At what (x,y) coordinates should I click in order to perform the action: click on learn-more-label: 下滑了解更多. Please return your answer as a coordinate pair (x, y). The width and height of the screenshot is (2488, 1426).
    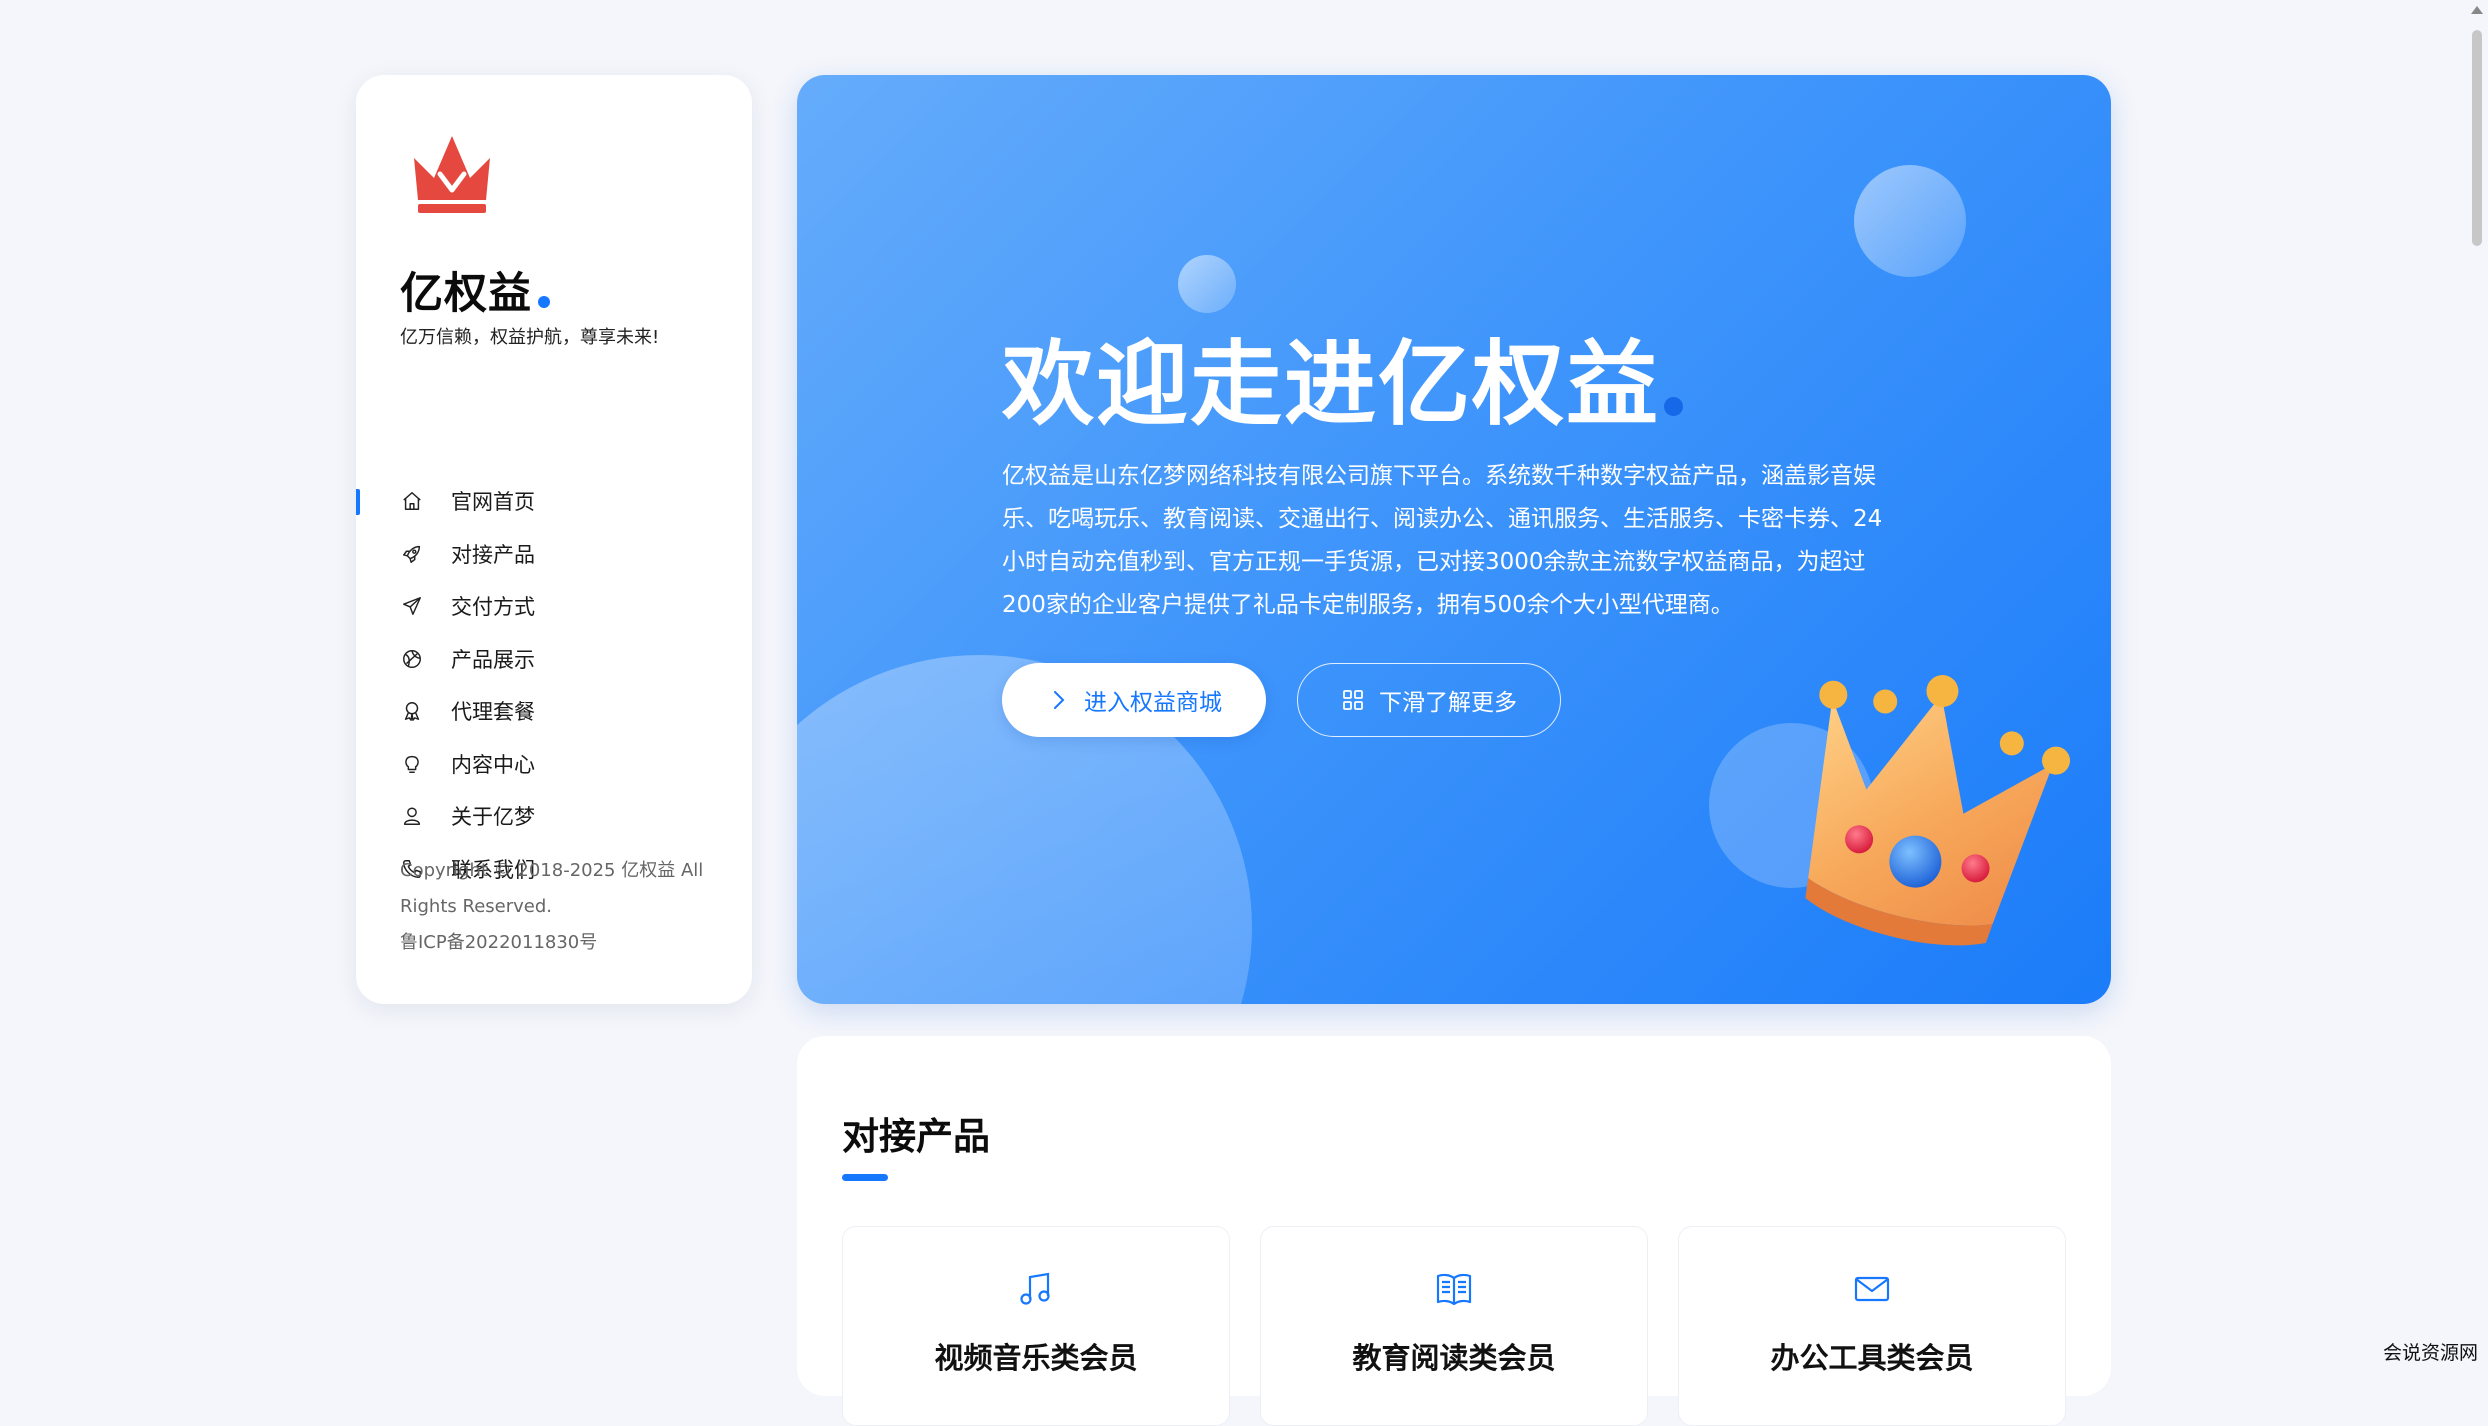
    Looking at the image, I should click on (1448, 703).